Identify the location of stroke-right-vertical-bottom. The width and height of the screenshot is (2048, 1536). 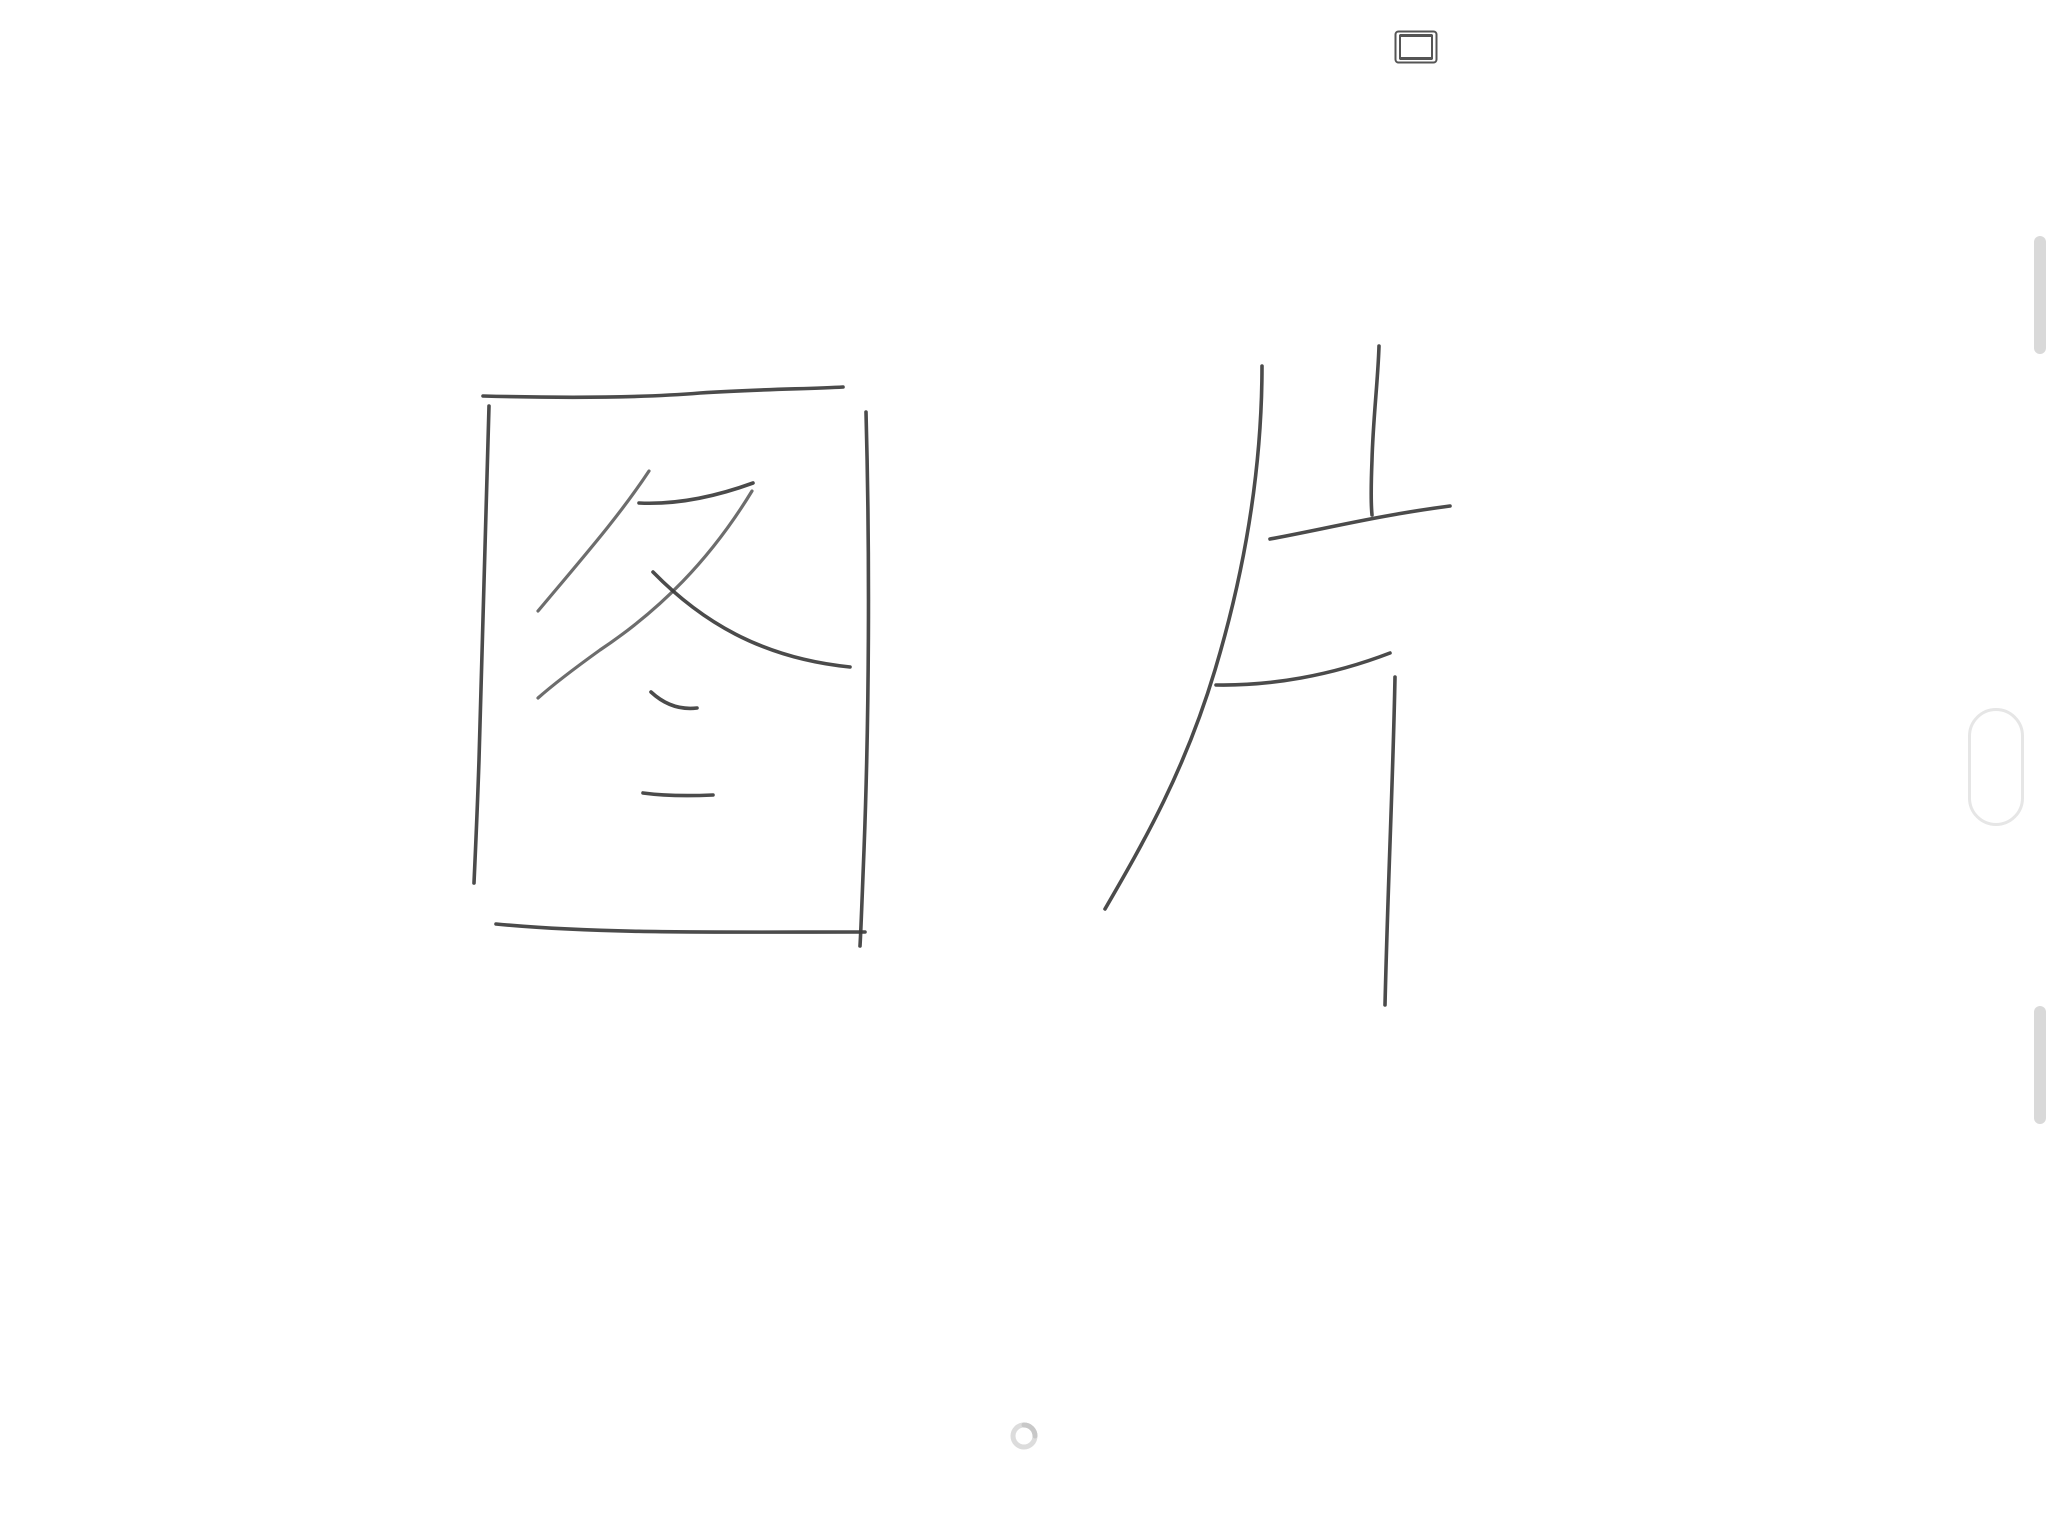
(1390, 841).